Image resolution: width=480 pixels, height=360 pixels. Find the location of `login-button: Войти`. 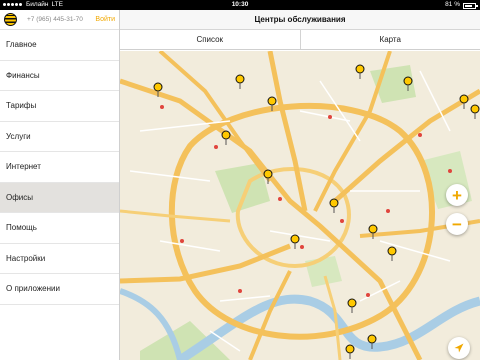

login-button: Войти is located at coordinates (105, 19).